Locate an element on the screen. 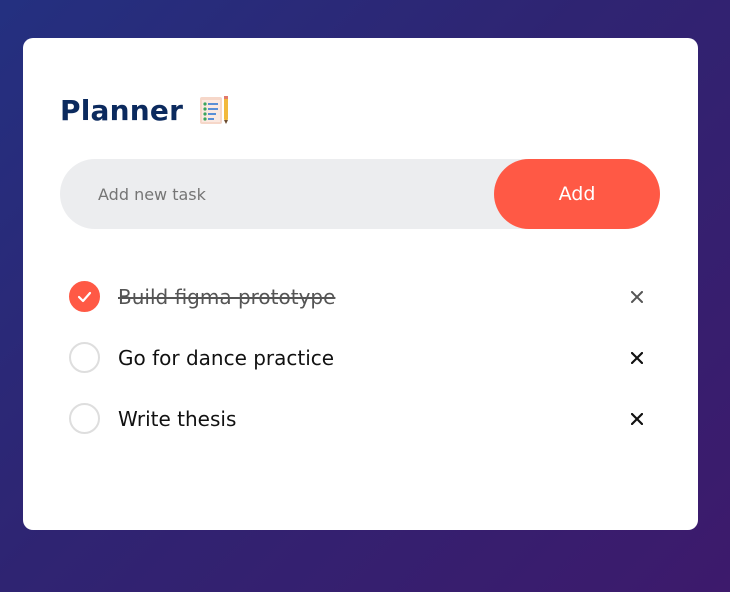  task-item: Build figma prototype is located at coordinates (359, 296).